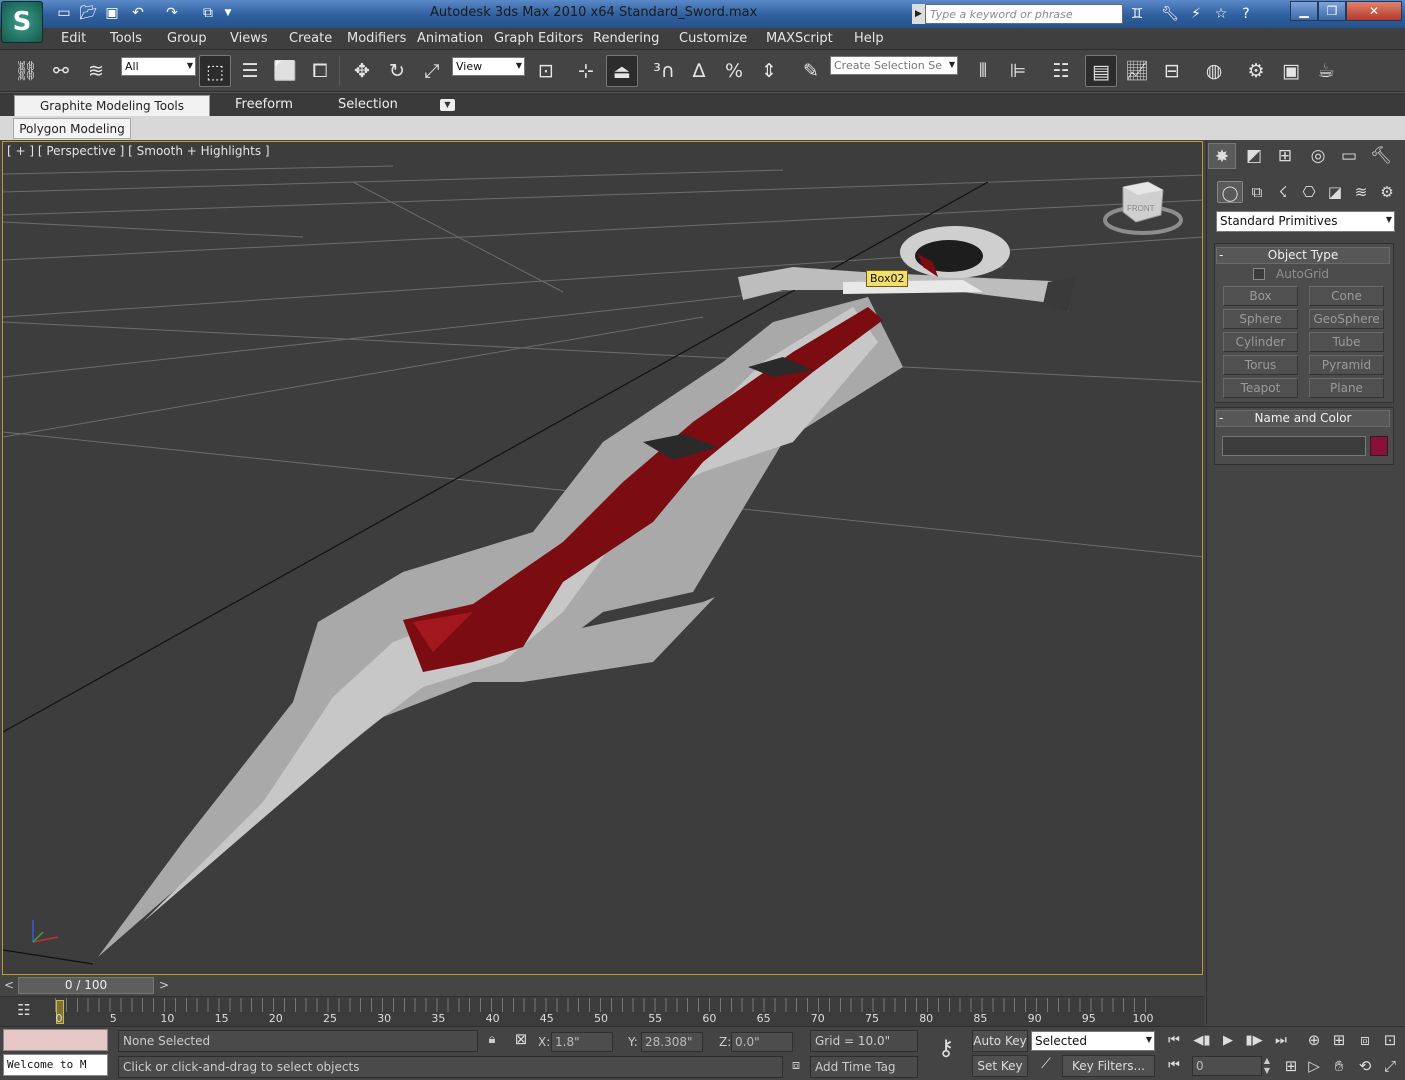 The height and width of the screenshot is (1080, 1405). Describe the element at coordinates (713, 38) in the screenshot. I see `menu-customize: Customize` at that location.